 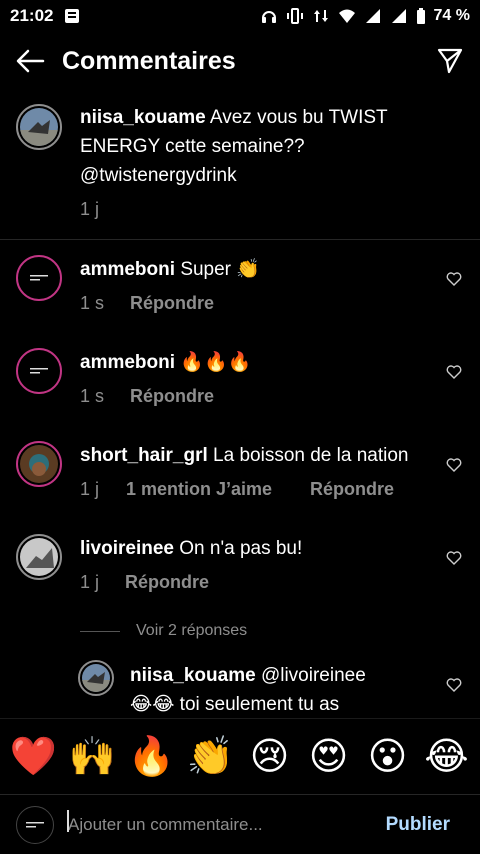 What do you see at coordinates (268, 17) in the screenshot?
I see `headphones-icon` at bounding box center [268, 17].